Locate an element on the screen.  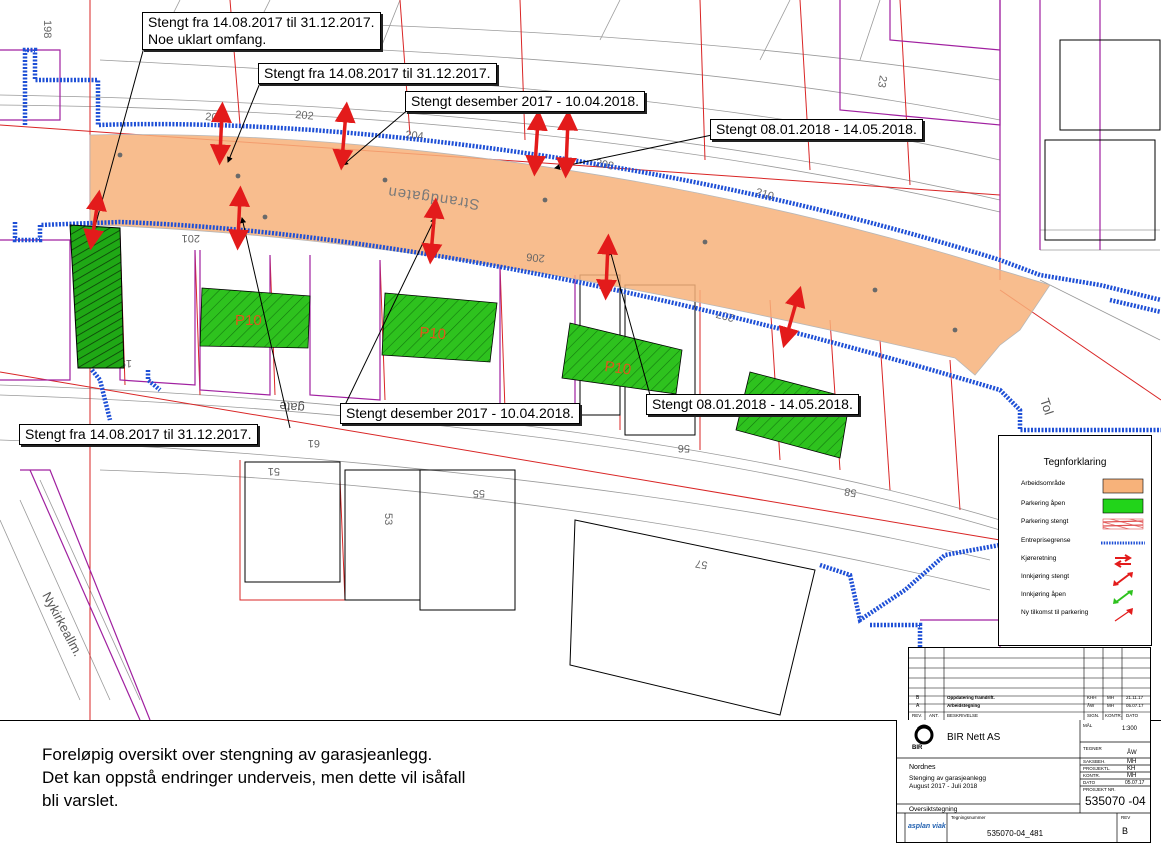
building-number: 202 is located at coordinates (304, 116).